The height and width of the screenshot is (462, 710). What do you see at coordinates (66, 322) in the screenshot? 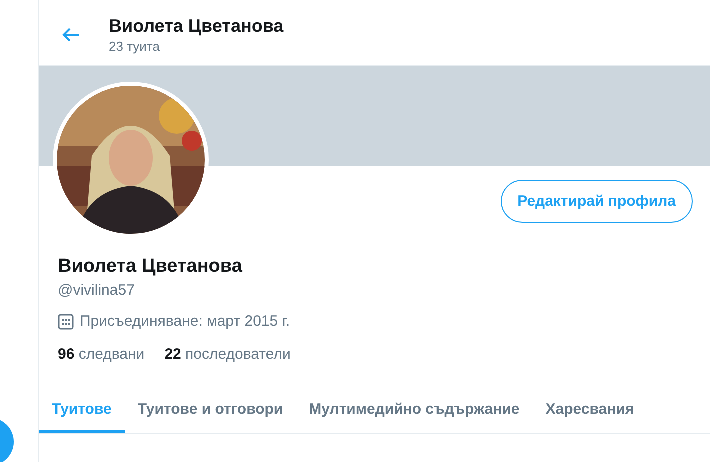
I see `calendar-icon` at bounding box center [66, 322].